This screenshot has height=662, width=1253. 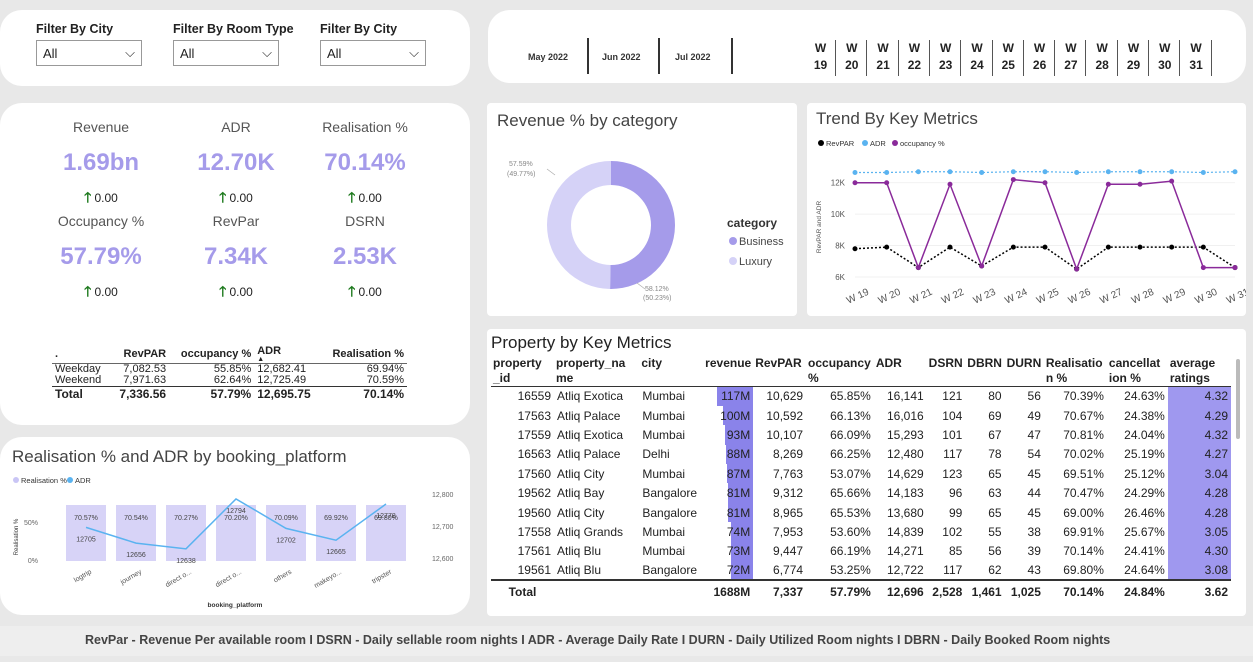 What do you see at coordinates (101, 127) in the screenshot?
I see `kpi-title: Revenue` at bounding box center [101, 127].